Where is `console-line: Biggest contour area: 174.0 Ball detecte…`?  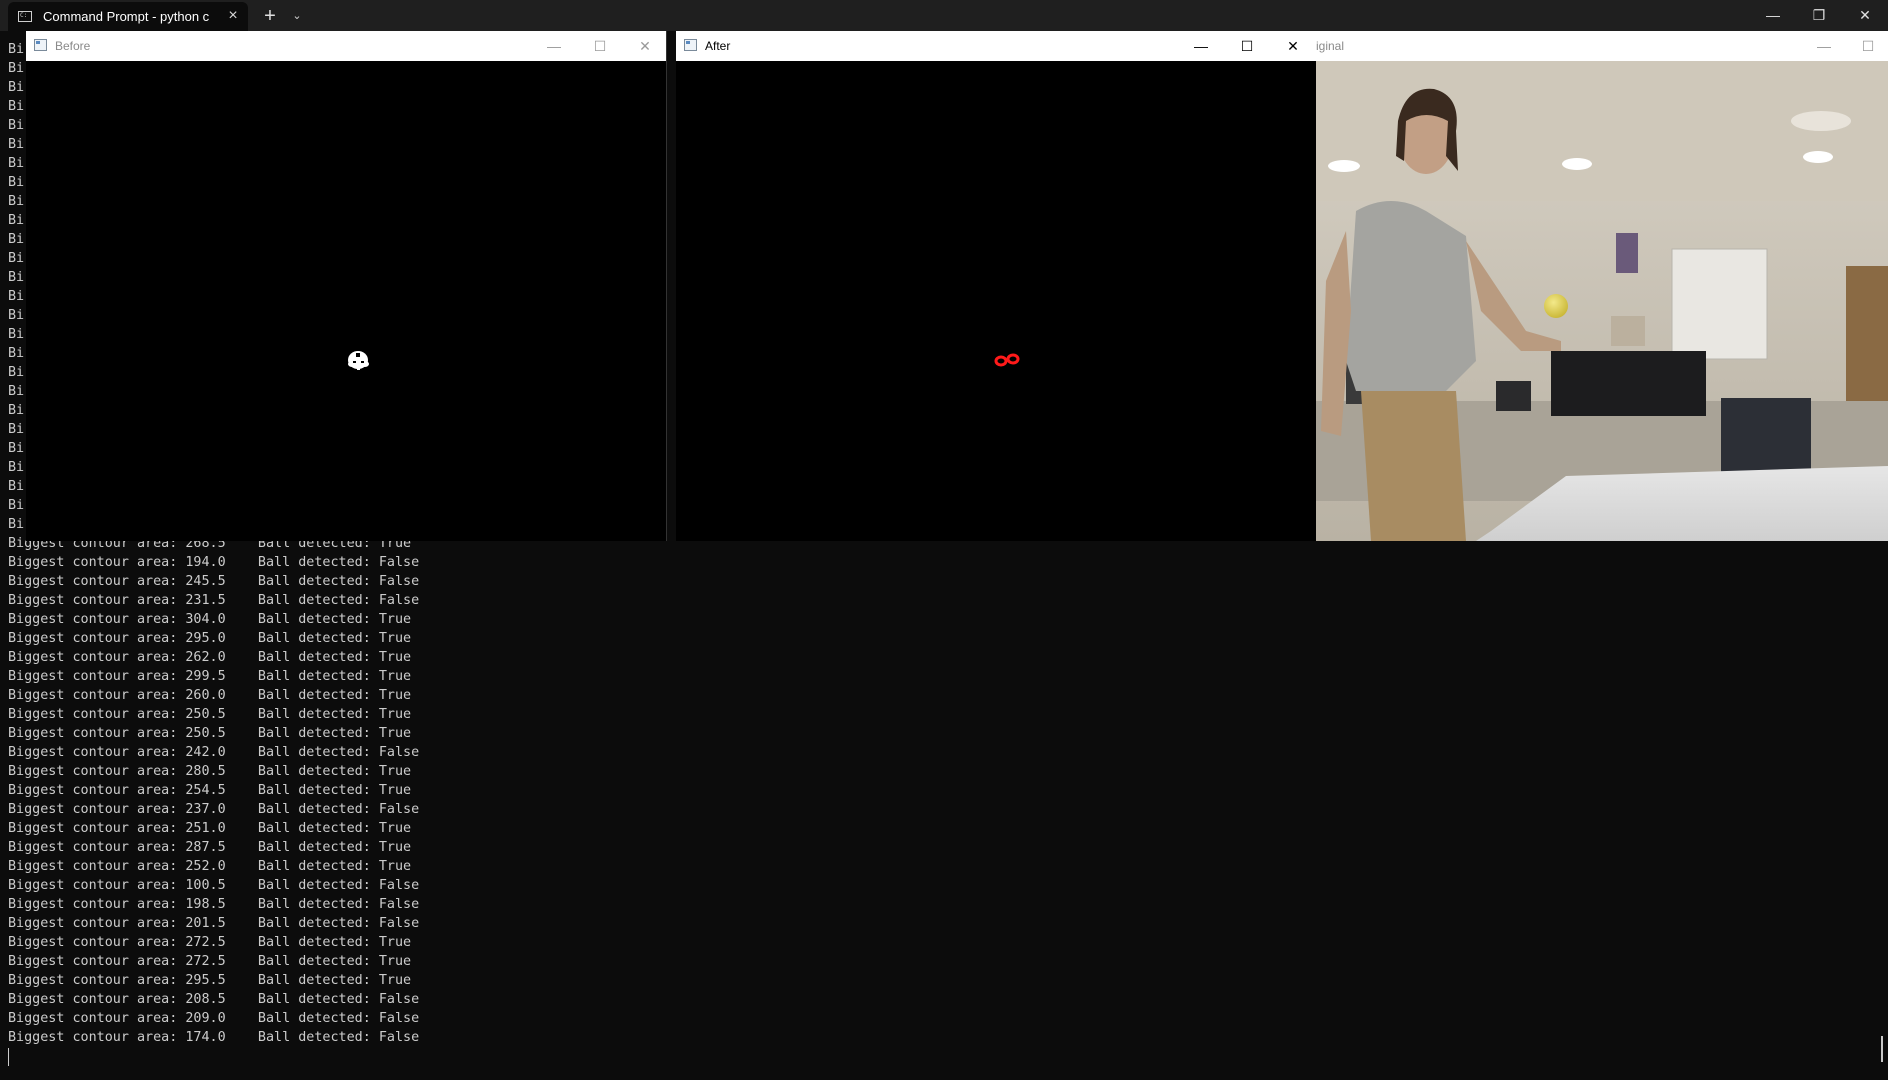 console-line: Biggest contour area: 174.0 Ball detecte… is located at coordinates (214, 1037).